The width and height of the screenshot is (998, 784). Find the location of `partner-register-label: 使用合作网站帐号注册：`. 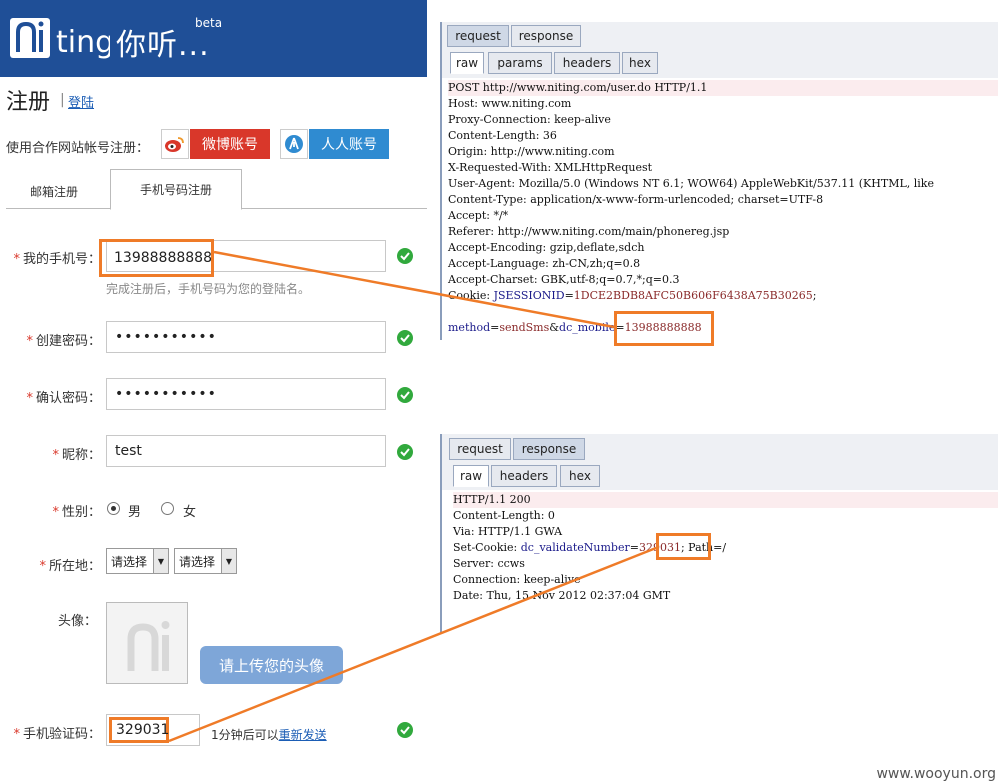

partner-register-label: 使用合作网站帐号注册： is located at coordinates (78, 148).